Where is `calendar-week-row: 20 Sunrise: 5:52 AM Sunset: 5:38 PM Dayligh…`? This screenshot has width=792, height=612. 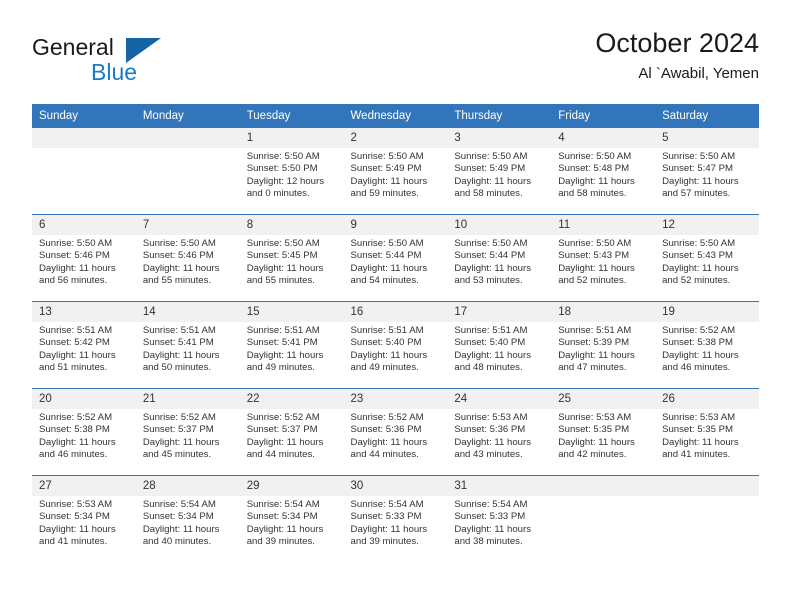 calendar-week-row: 20 Sunrise: 5:52 AM Sunset: 5:38 PM Dayligh… is located at coordinates (395, 432).